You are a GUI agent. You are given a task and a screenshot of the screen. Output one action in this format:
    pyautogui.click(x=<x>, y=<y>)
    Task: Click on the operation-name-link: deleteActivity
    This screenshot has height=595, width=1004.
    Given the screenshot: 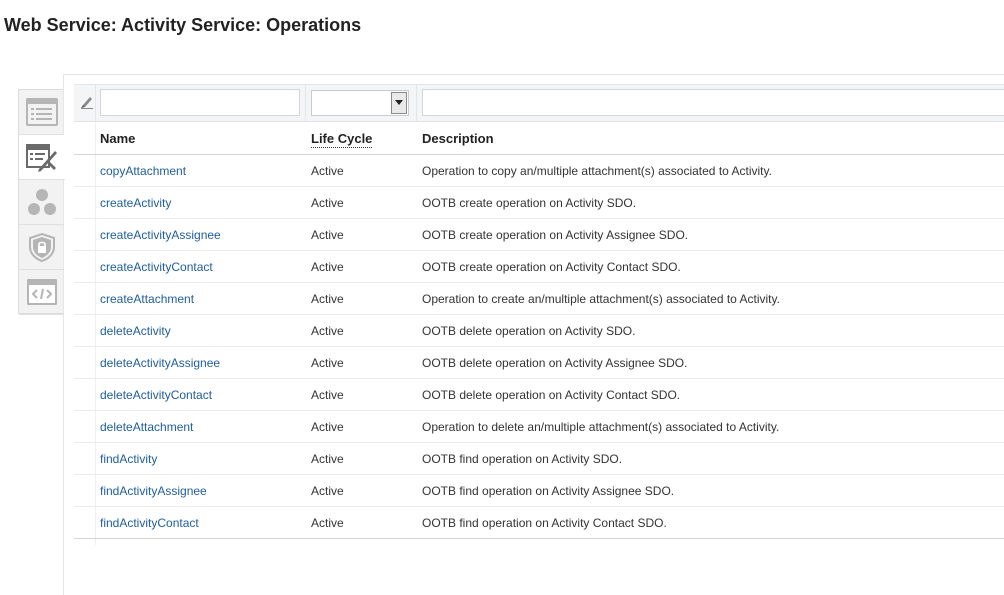 What is the action you would take?
    pyautogui.click(x=135, y=331)
    